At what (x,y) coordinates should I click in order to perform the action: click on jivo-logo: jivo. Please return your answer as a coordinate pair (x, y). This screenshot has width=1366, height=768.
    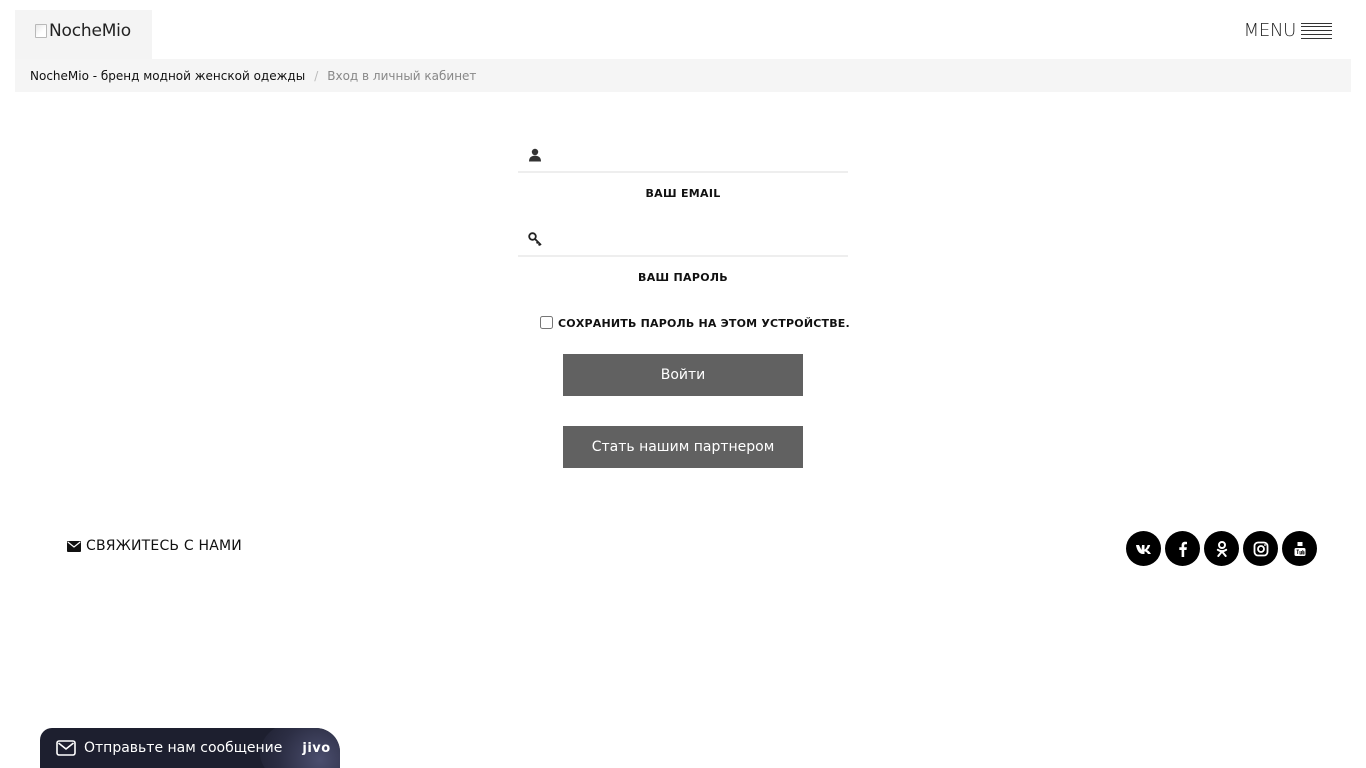
    Looking at the image, I should click on (316, 748).